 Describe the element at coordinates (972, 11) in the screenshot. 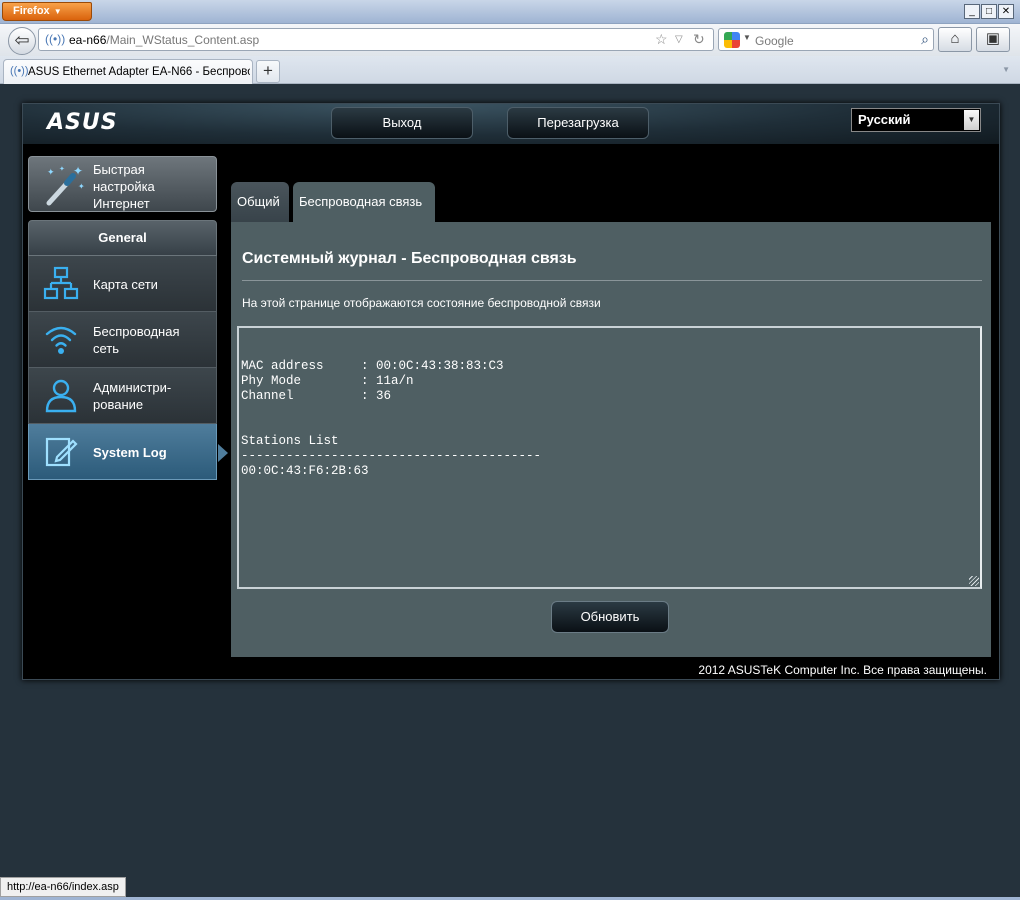

I see `minimize-button: _` at that location.